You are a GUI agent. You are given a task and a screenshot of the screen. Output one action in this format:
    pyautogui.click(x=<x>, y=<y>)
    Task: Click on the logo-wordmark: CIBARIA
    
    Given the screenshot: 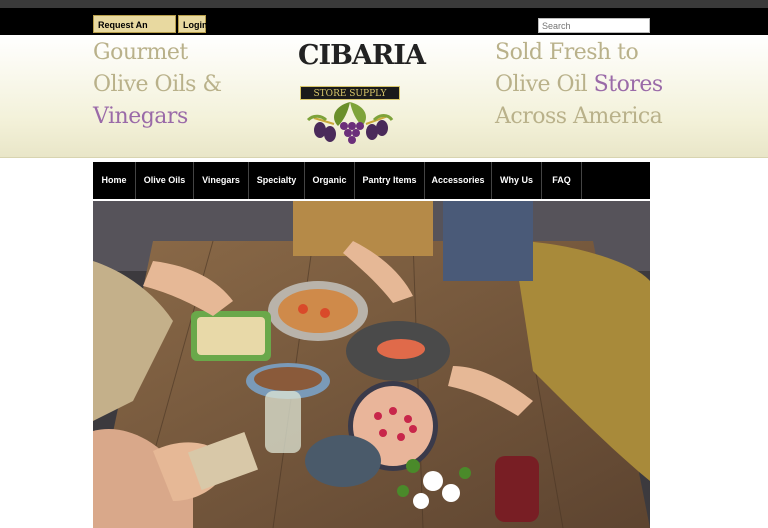 What is the action you would take?
    pyautogui.click(x=362, y=55)
    